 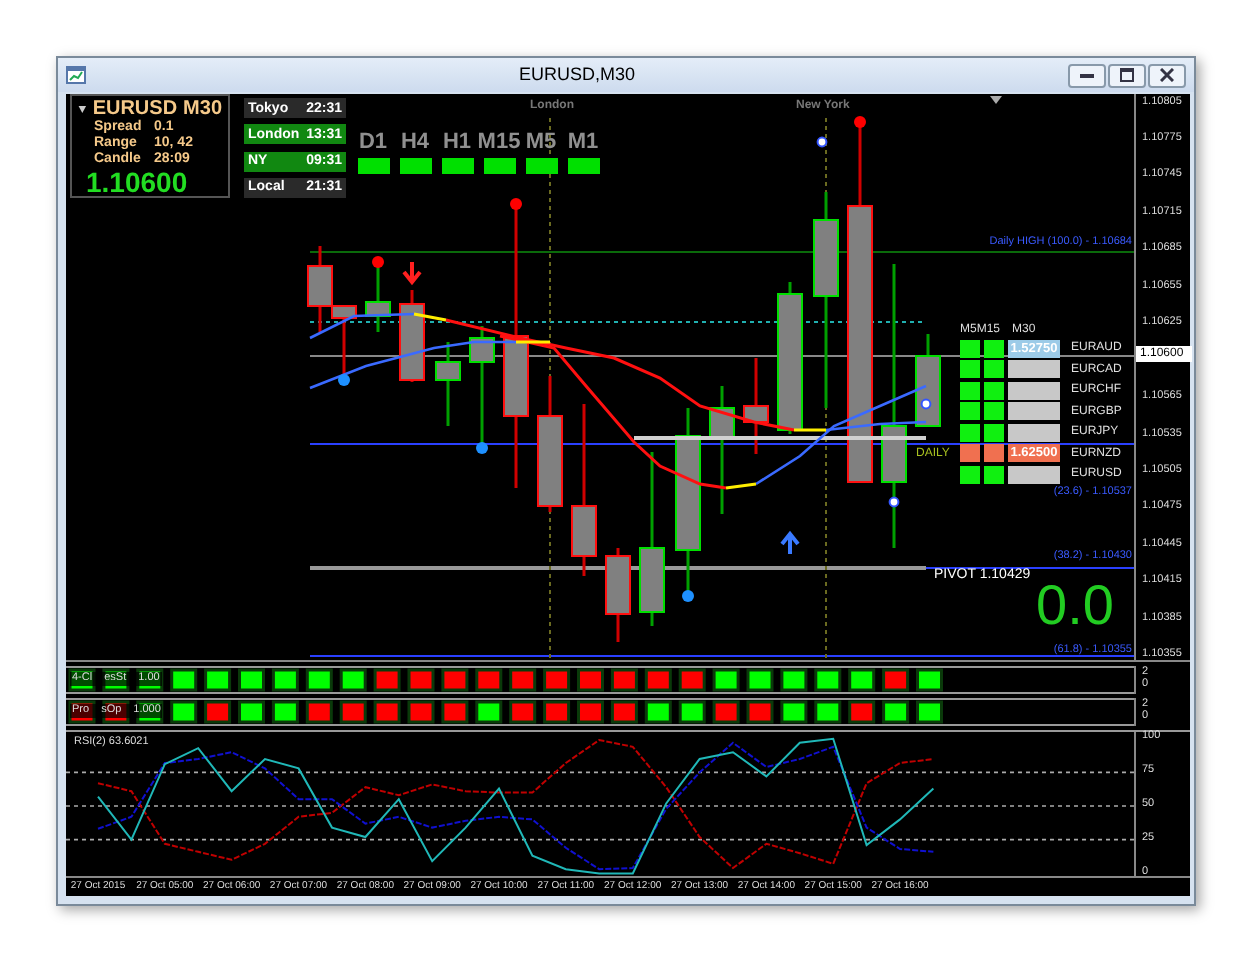 What do you see at coordinates (583, 143) in the screenshot?
I see `timeframe-label: M1` at bounding box center [583, 143].